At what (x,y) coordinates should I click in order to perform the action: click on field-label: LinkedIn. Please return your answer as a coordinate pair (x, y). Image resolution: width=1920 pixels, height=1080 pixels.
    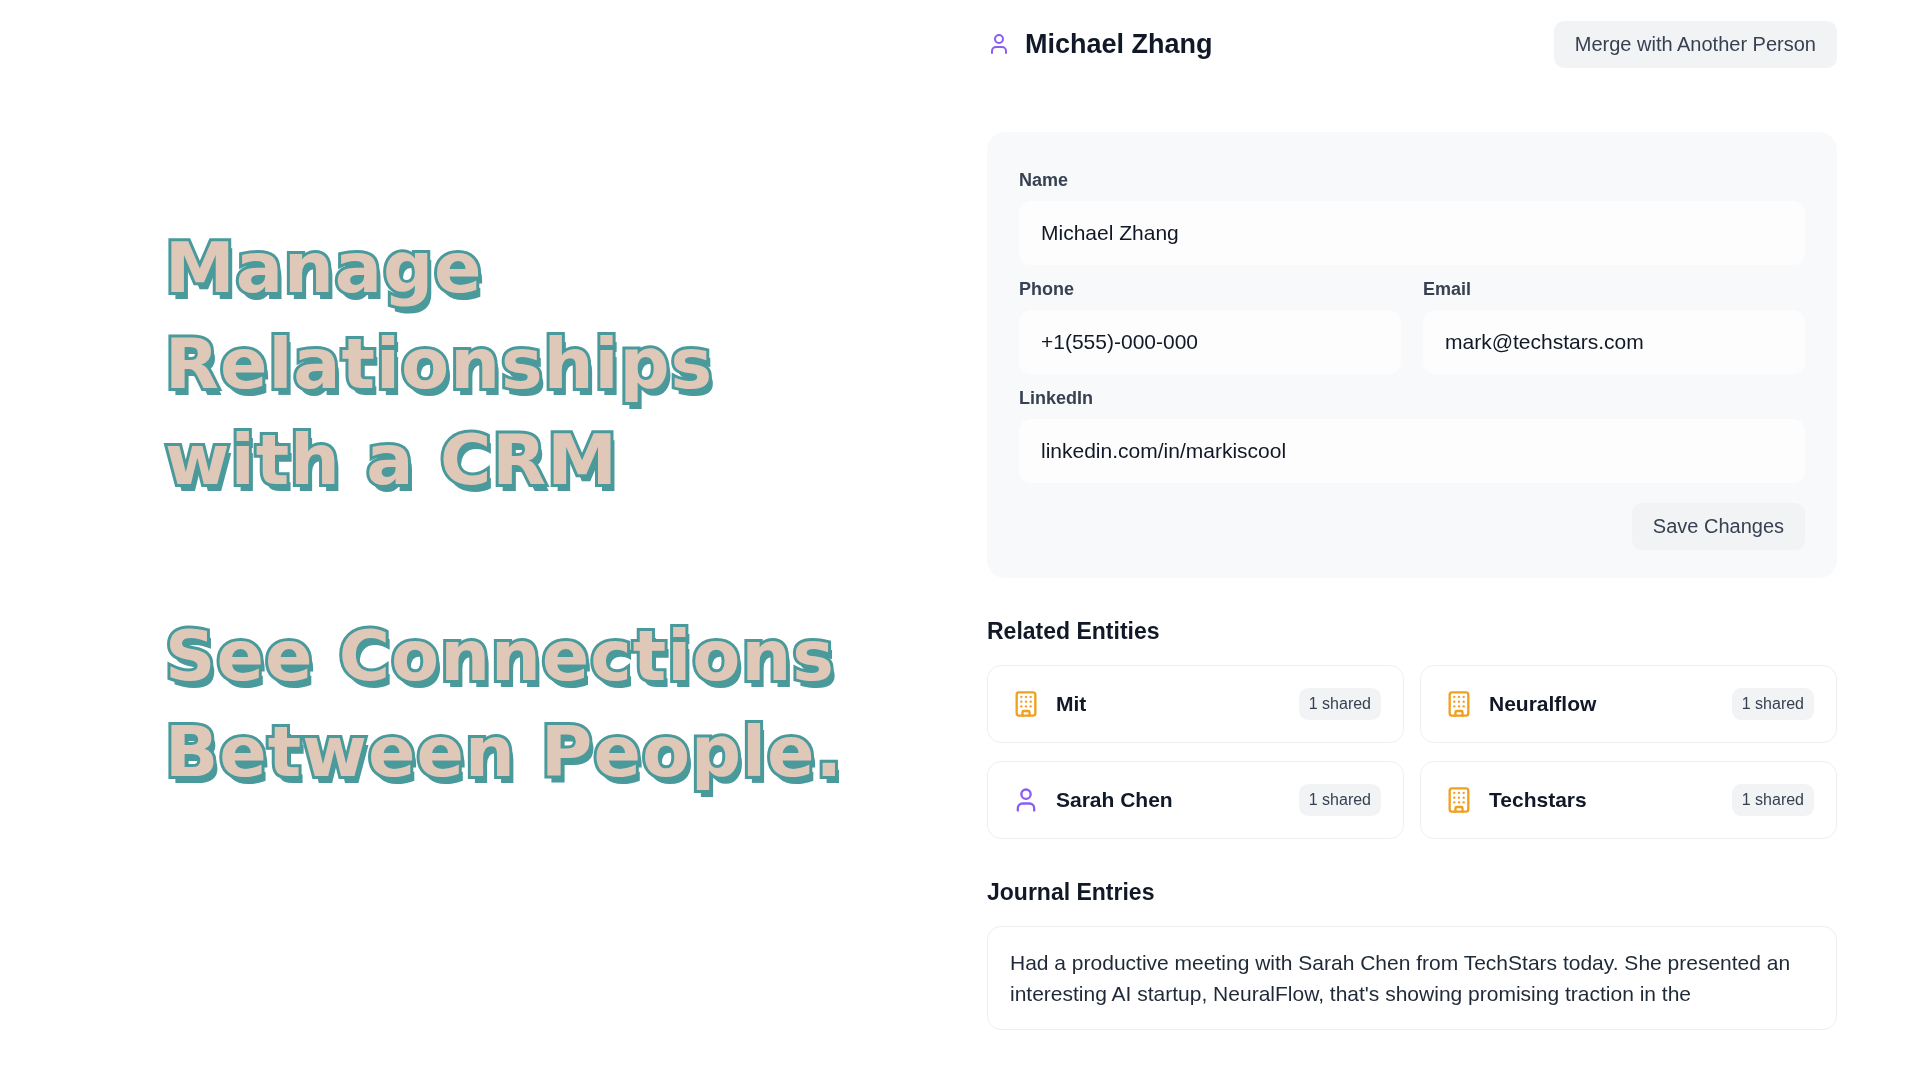
    Looking at the image, I should click on (1056, 398).